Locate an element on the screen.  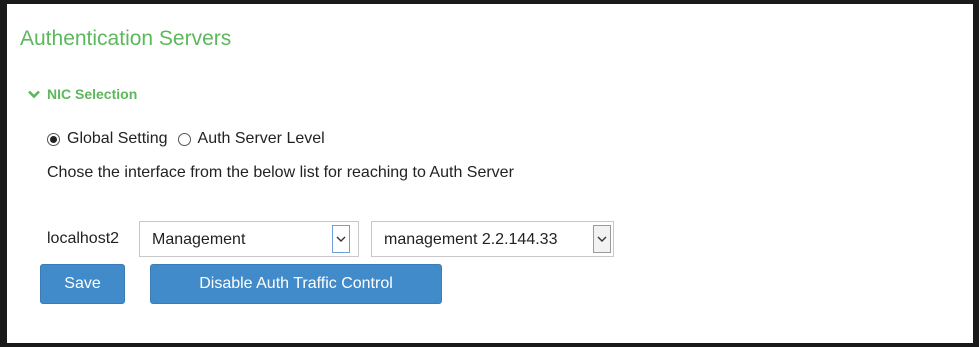
nic-scope-radio-group: Global Setting Auth Server Level is located at coordinates (191, 139).